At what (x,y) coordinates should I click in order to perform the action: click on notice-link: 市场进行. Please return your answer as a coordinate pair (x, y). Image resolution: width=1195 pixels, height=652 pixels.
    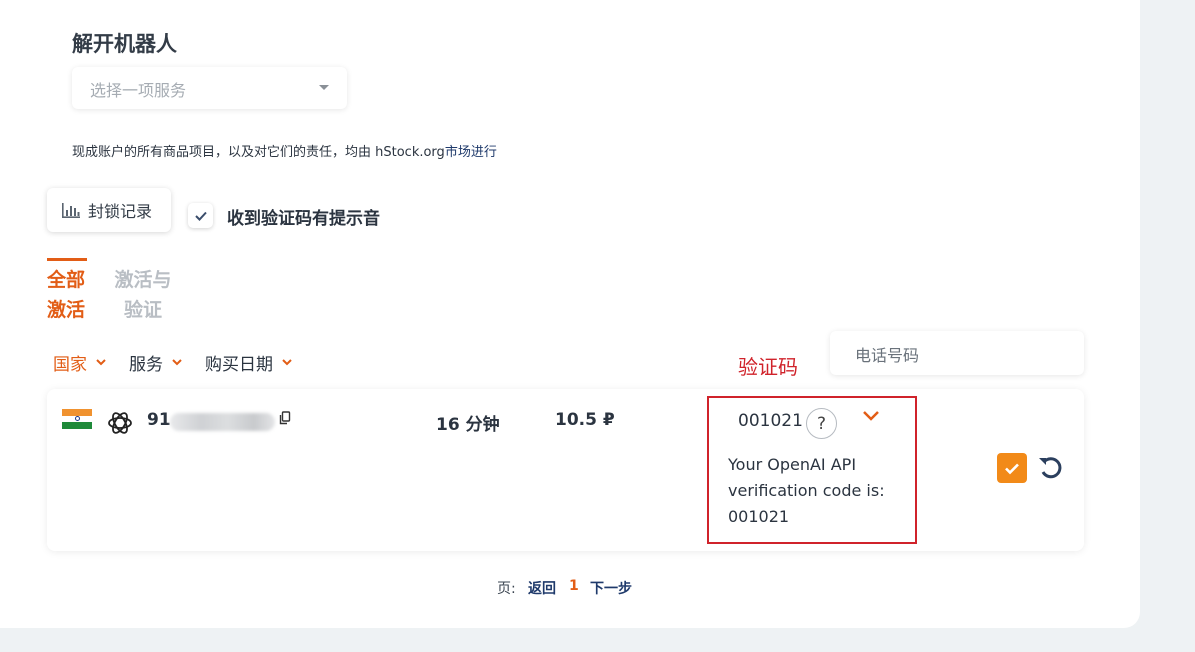
    Looking at the image, I should click on (471, 152).